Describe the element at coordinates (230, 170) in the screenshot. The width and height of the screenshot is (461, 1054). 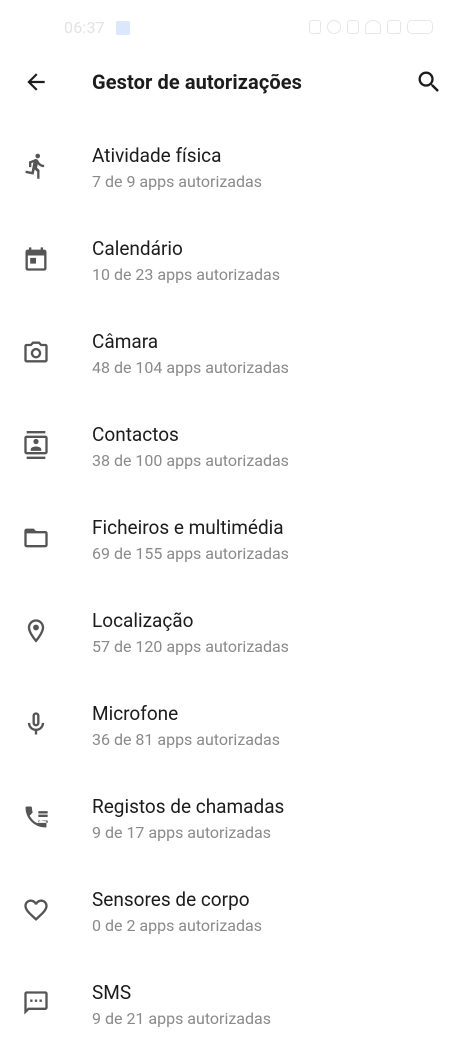
I see `list-item-atividade-fisica: Atividade física 7 de 9 apps autorizadas` at that location.